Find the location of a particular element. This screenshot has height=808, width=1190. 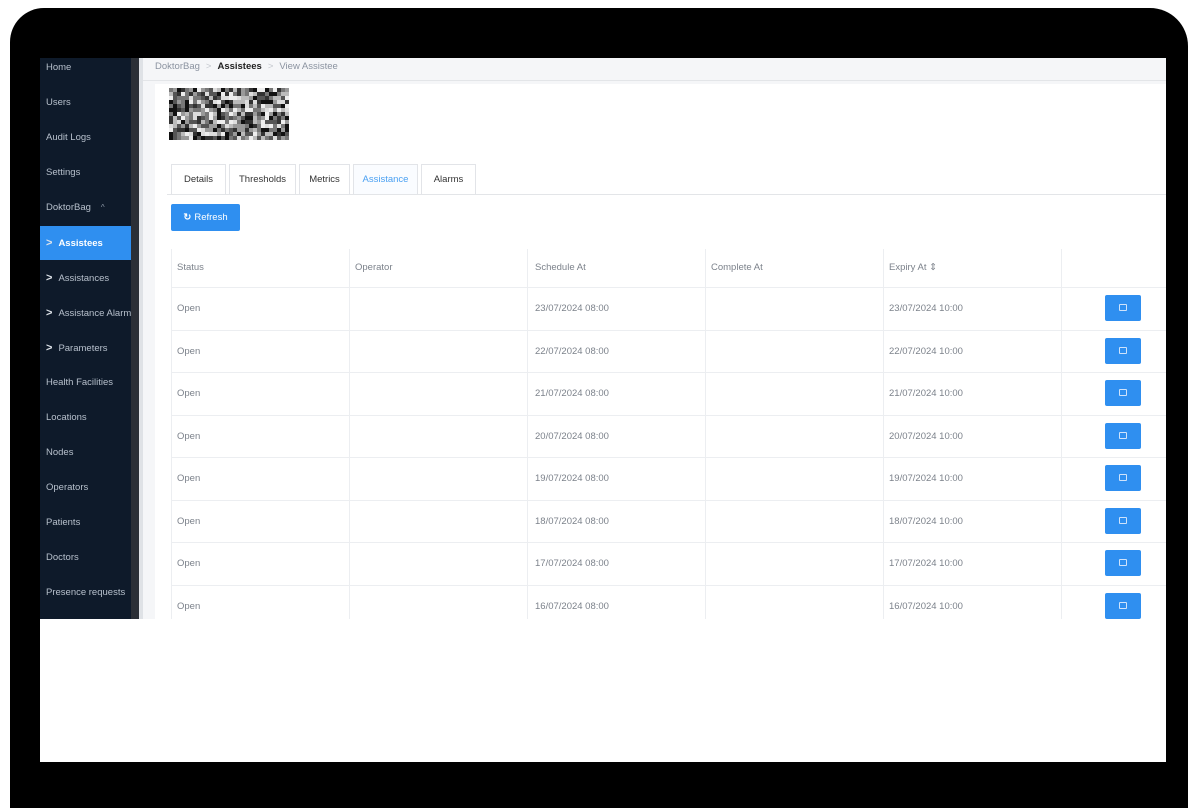

sidebar-item-audit-logs: Audit Logs is located at coordinates (85, 138).